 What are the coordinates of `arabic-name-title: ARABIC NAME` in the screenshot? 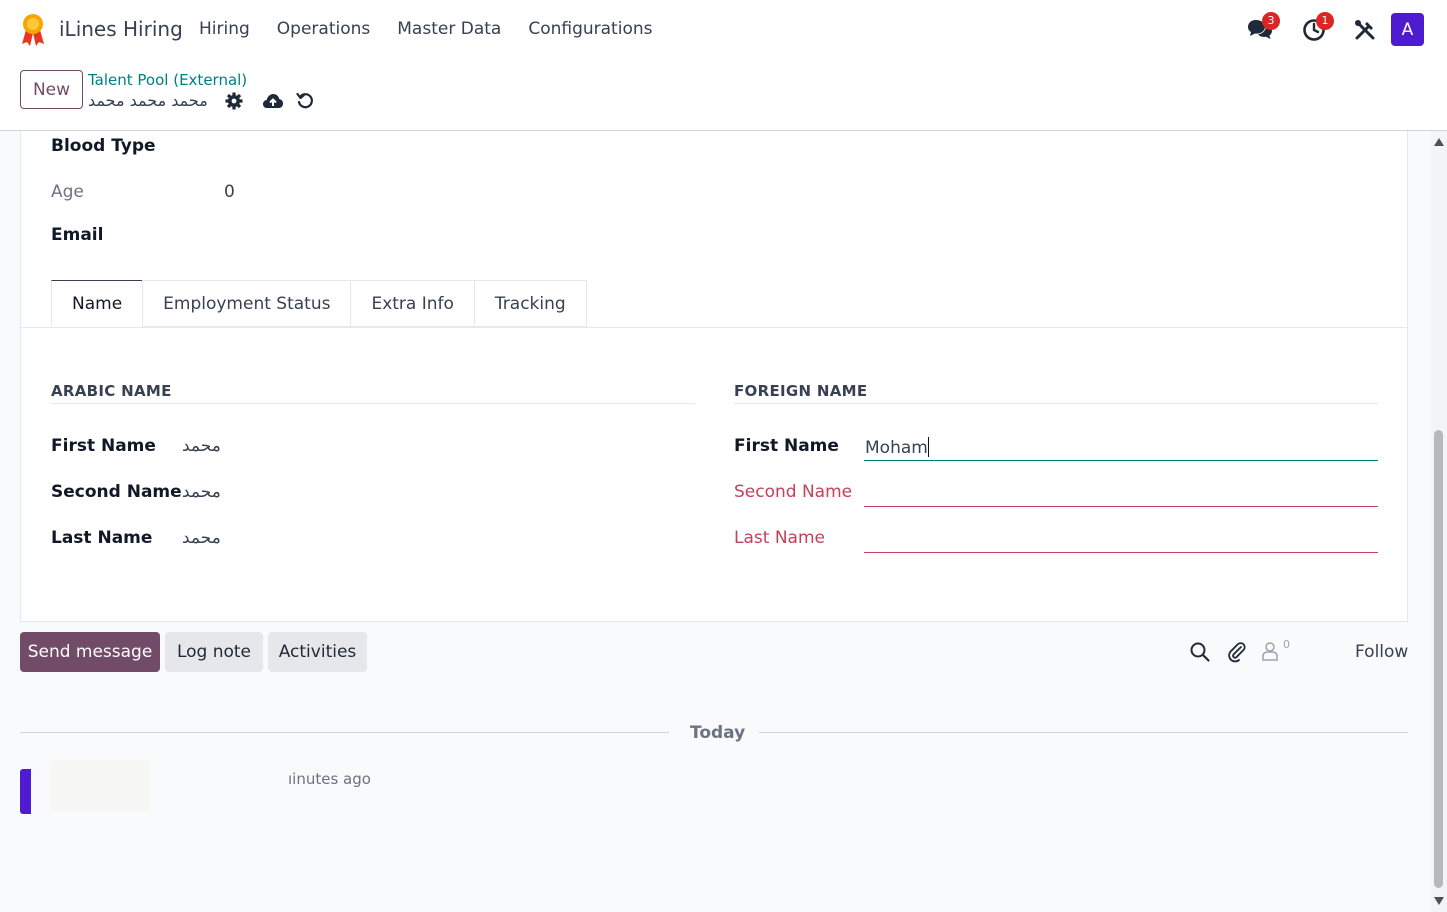 It's located at (111, 391).